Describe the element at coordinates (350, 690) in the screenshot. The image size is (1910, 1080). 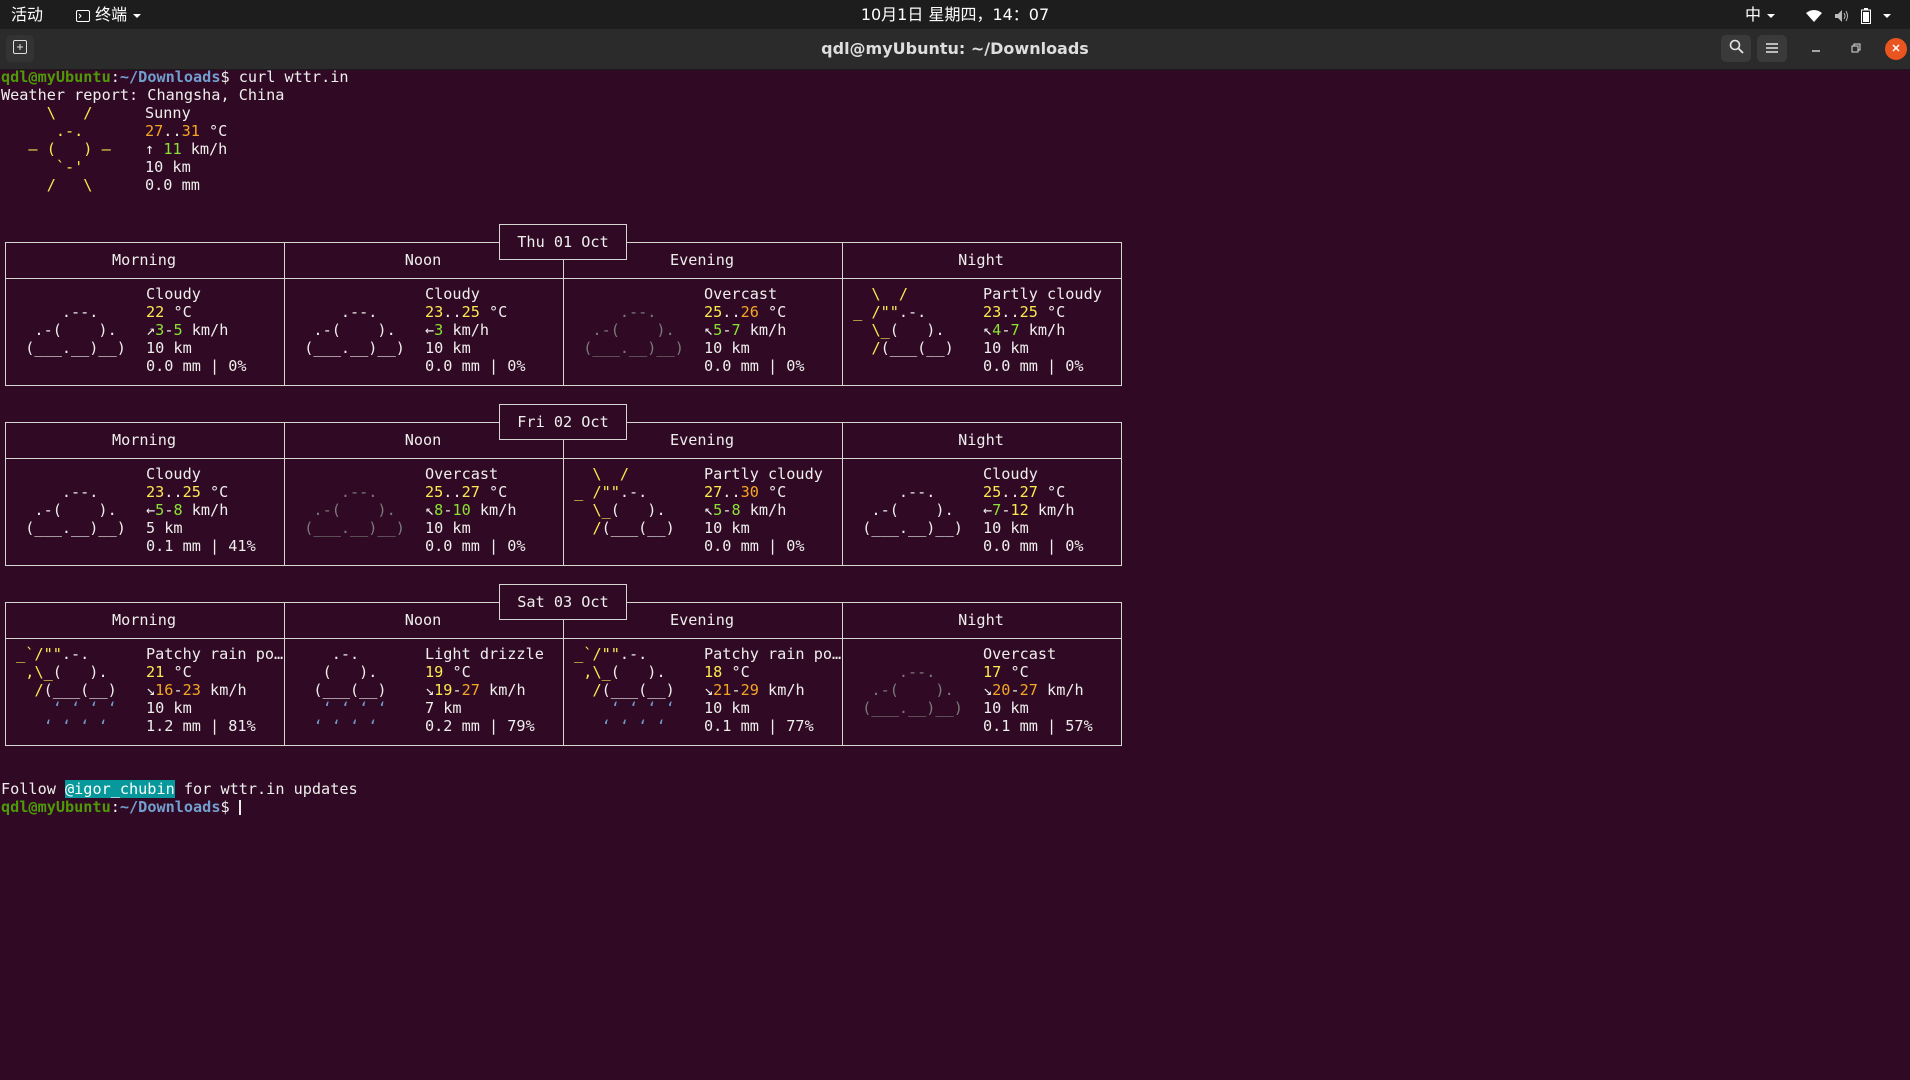
I see `drizzle-ascii-art: .-. ( ). (___(__) ‘ ‘ ‘ ‘ ‘ ‘ ‘ ‘` at that location.